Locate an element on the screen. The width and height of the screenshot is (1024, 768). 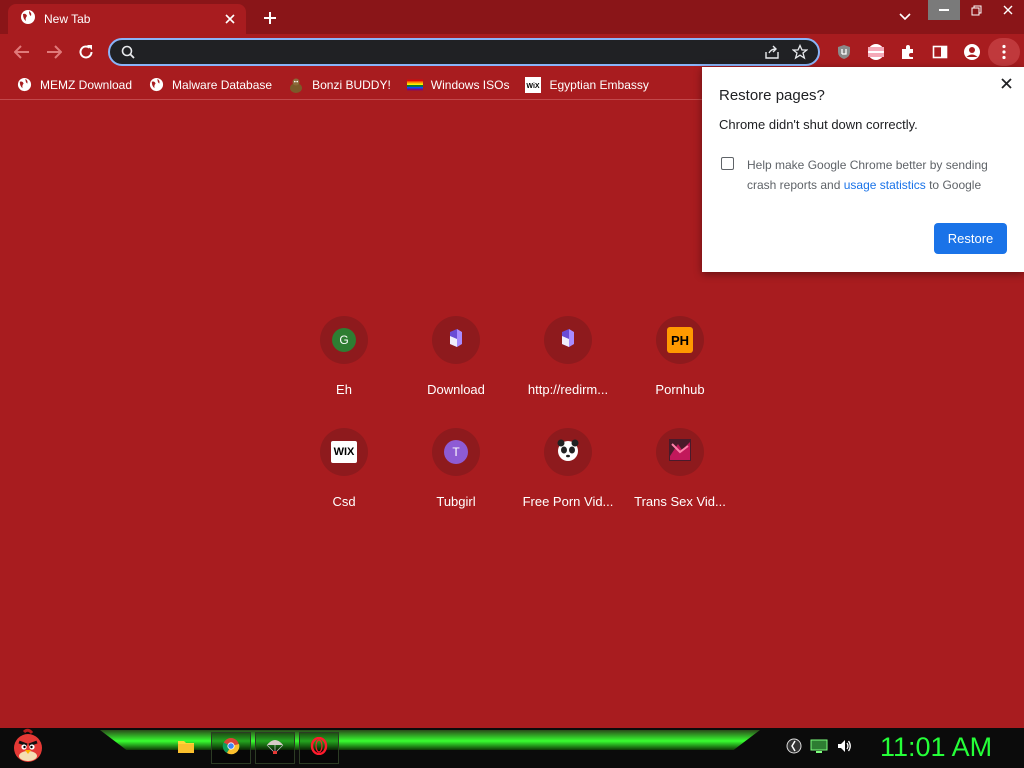
bookmark-star-icon is located at coordinates (800, 52).